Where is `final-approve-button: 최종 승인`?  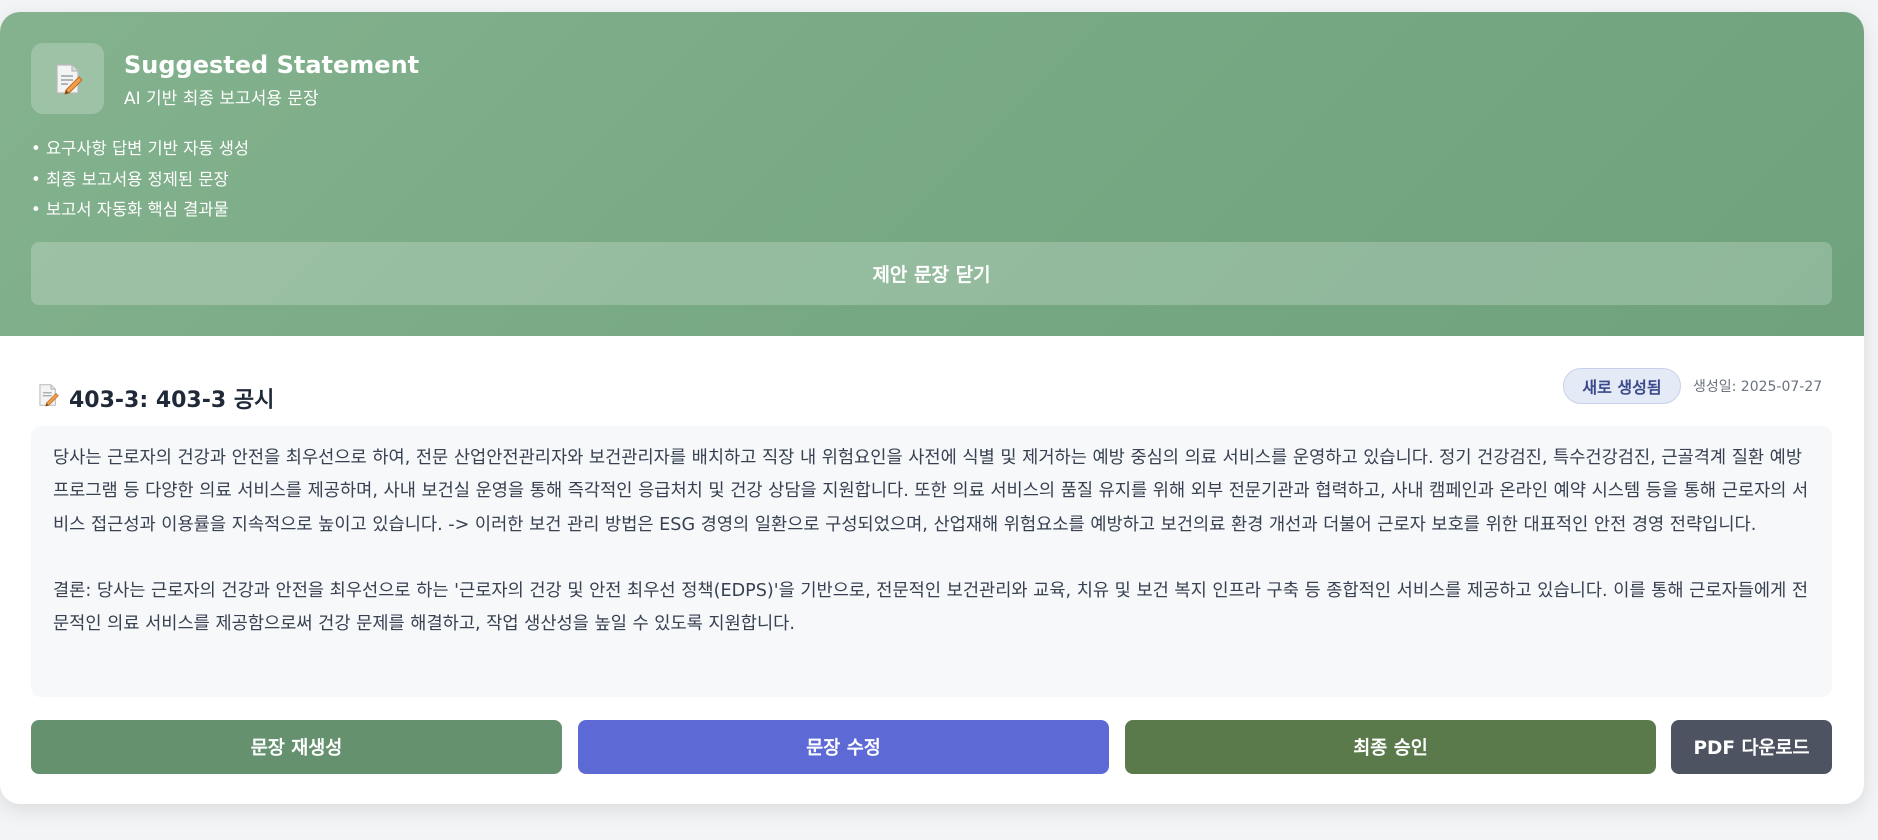
final-approve-button: 최종 승인 is located at coordinates (1390, 747).